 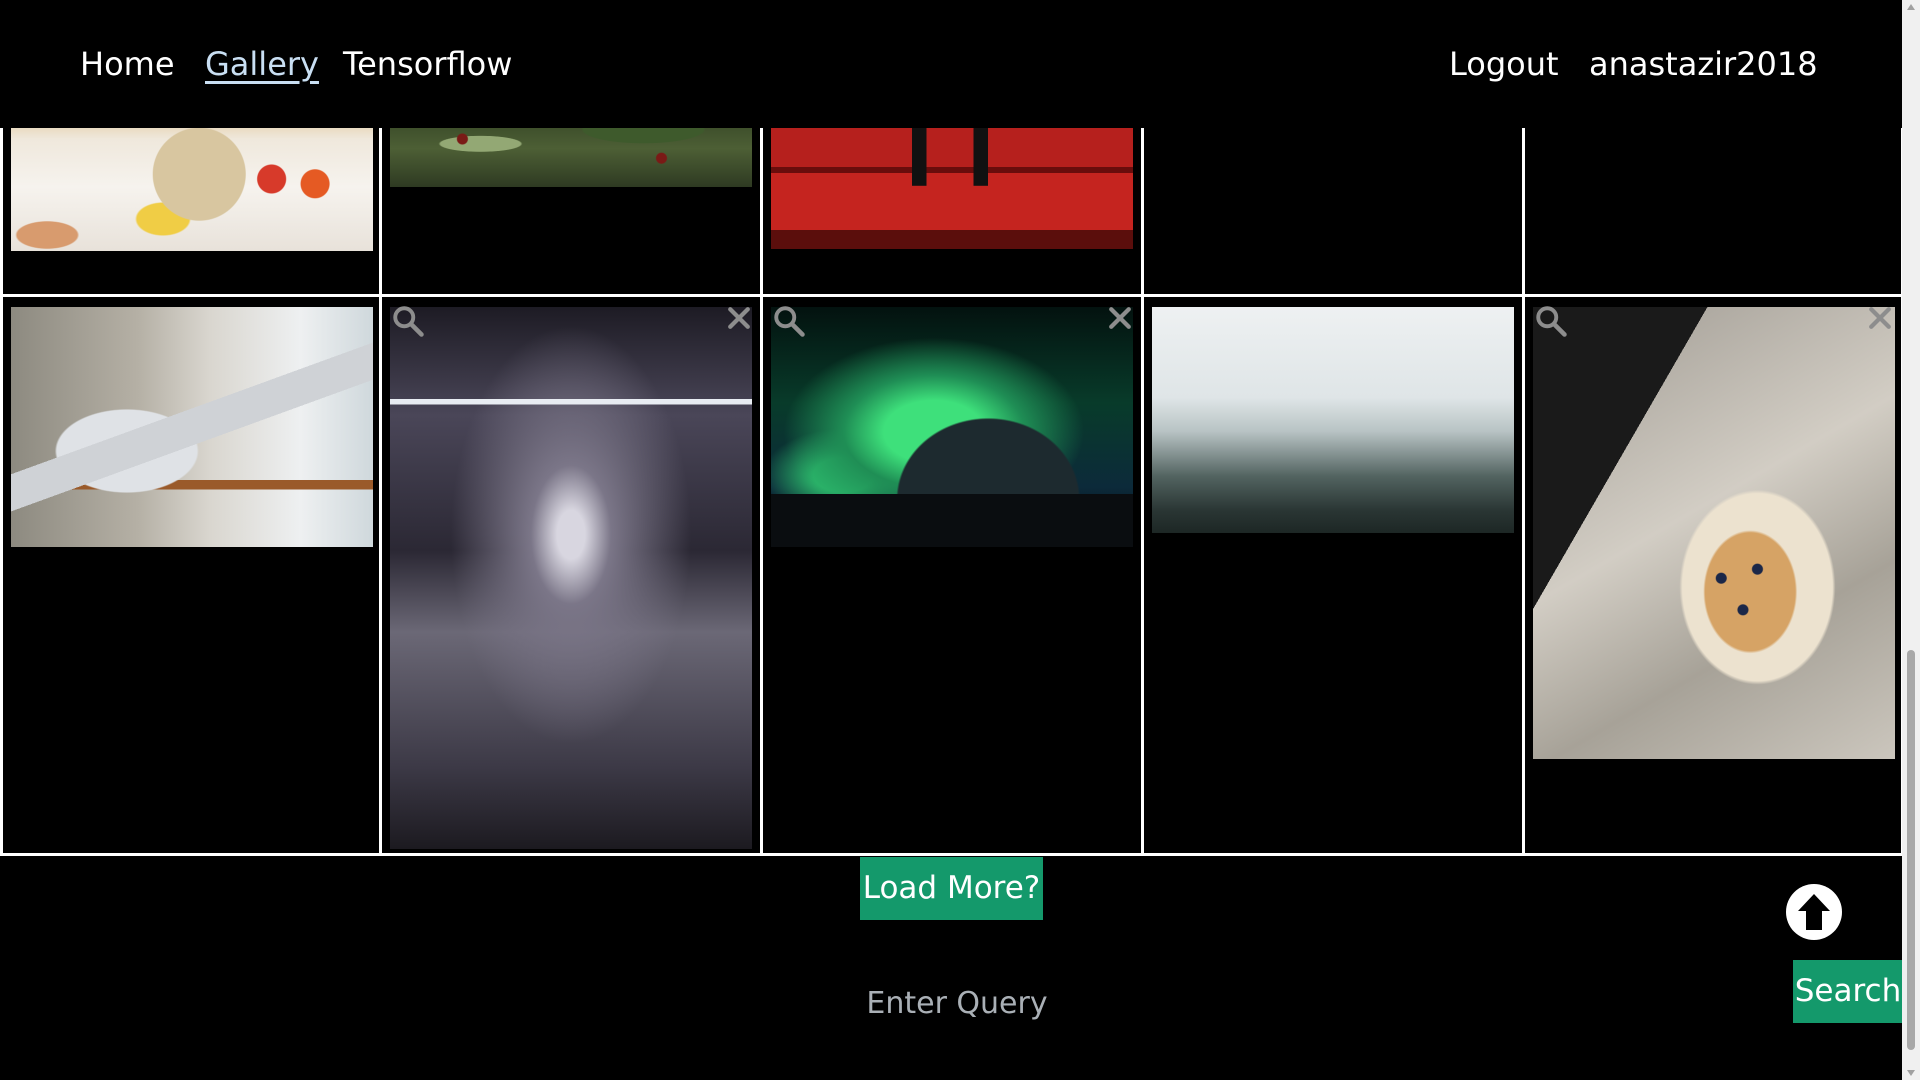 What do you see at coordinates (427, 64) in the screenshot?
I see `nav-tensorflow-link: Tensorflow` at bounding box center [427, 64].